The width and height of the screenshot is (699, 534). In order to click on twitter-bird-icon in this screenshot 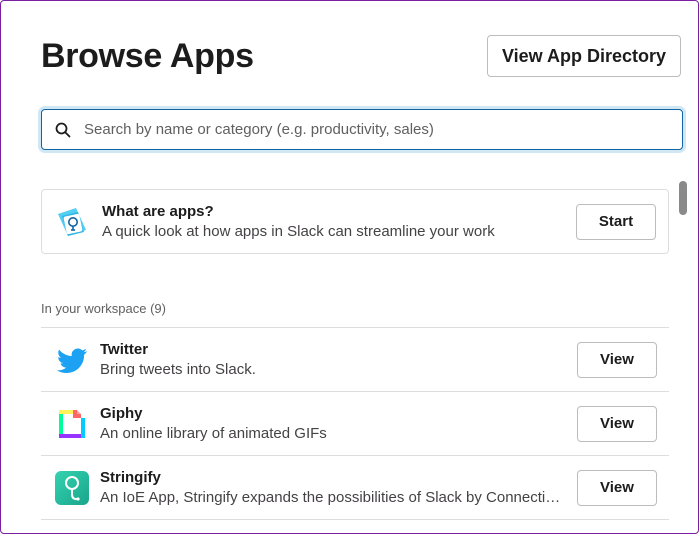, I will do `click(72, 360)`.